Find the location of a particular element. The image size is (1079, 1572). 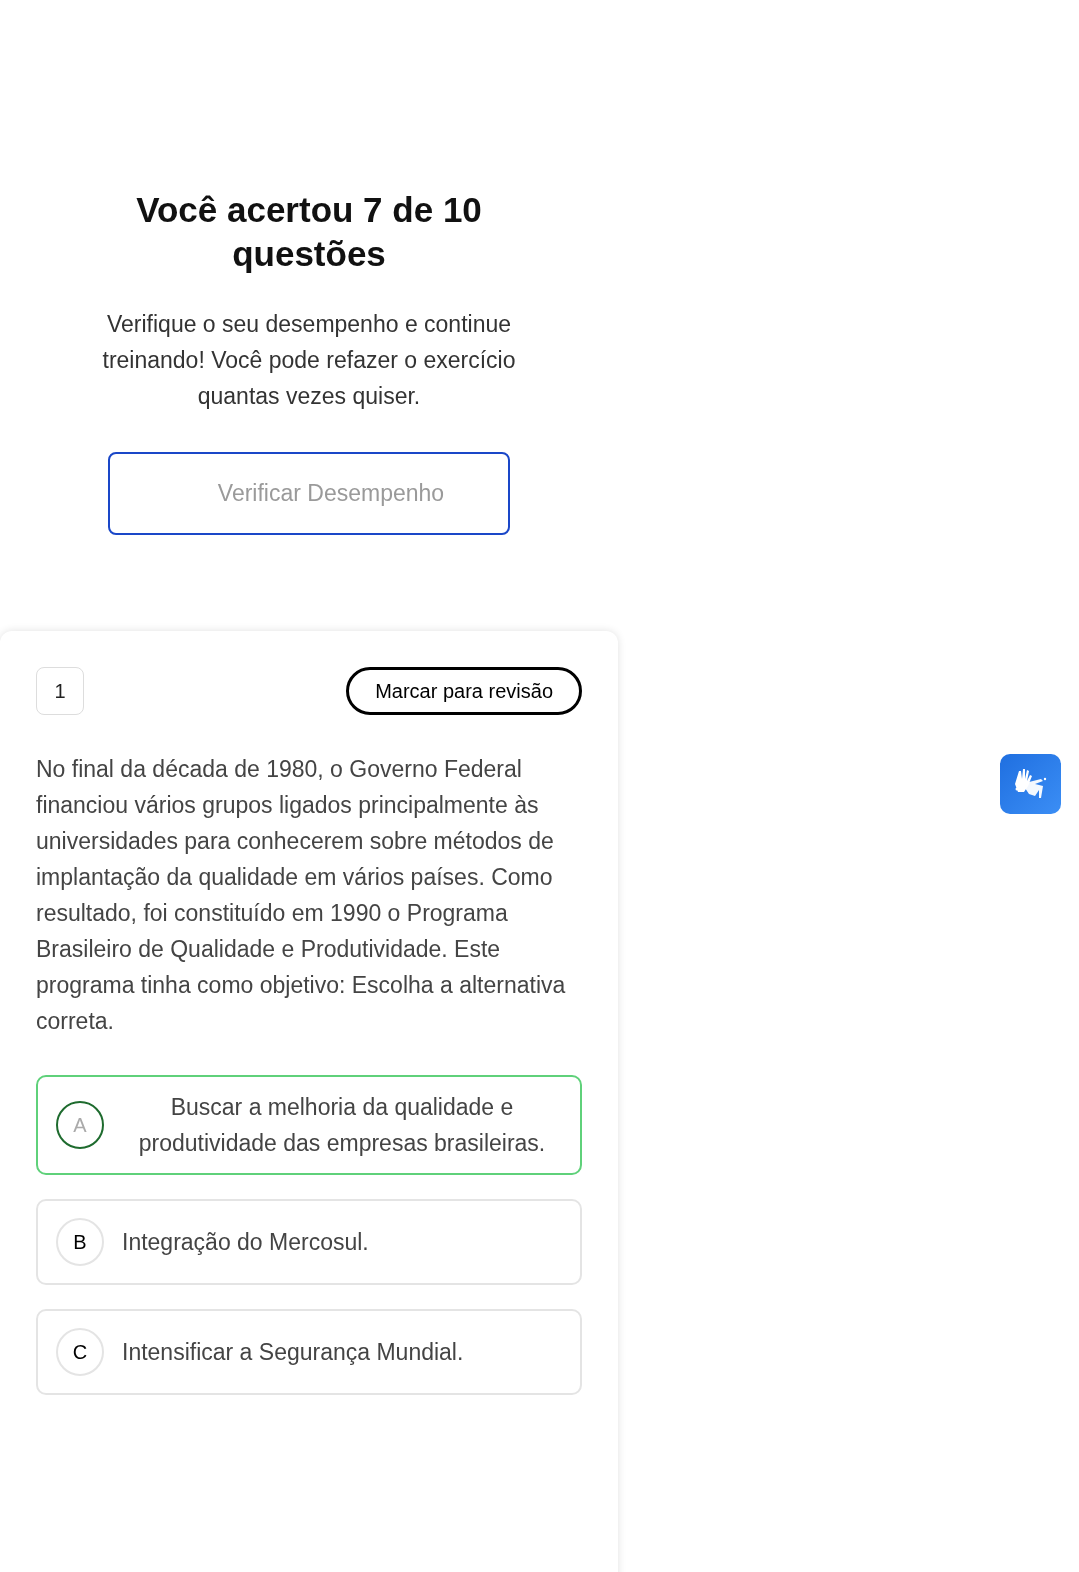

sign-language-button is located at coordinates (1030, 784).